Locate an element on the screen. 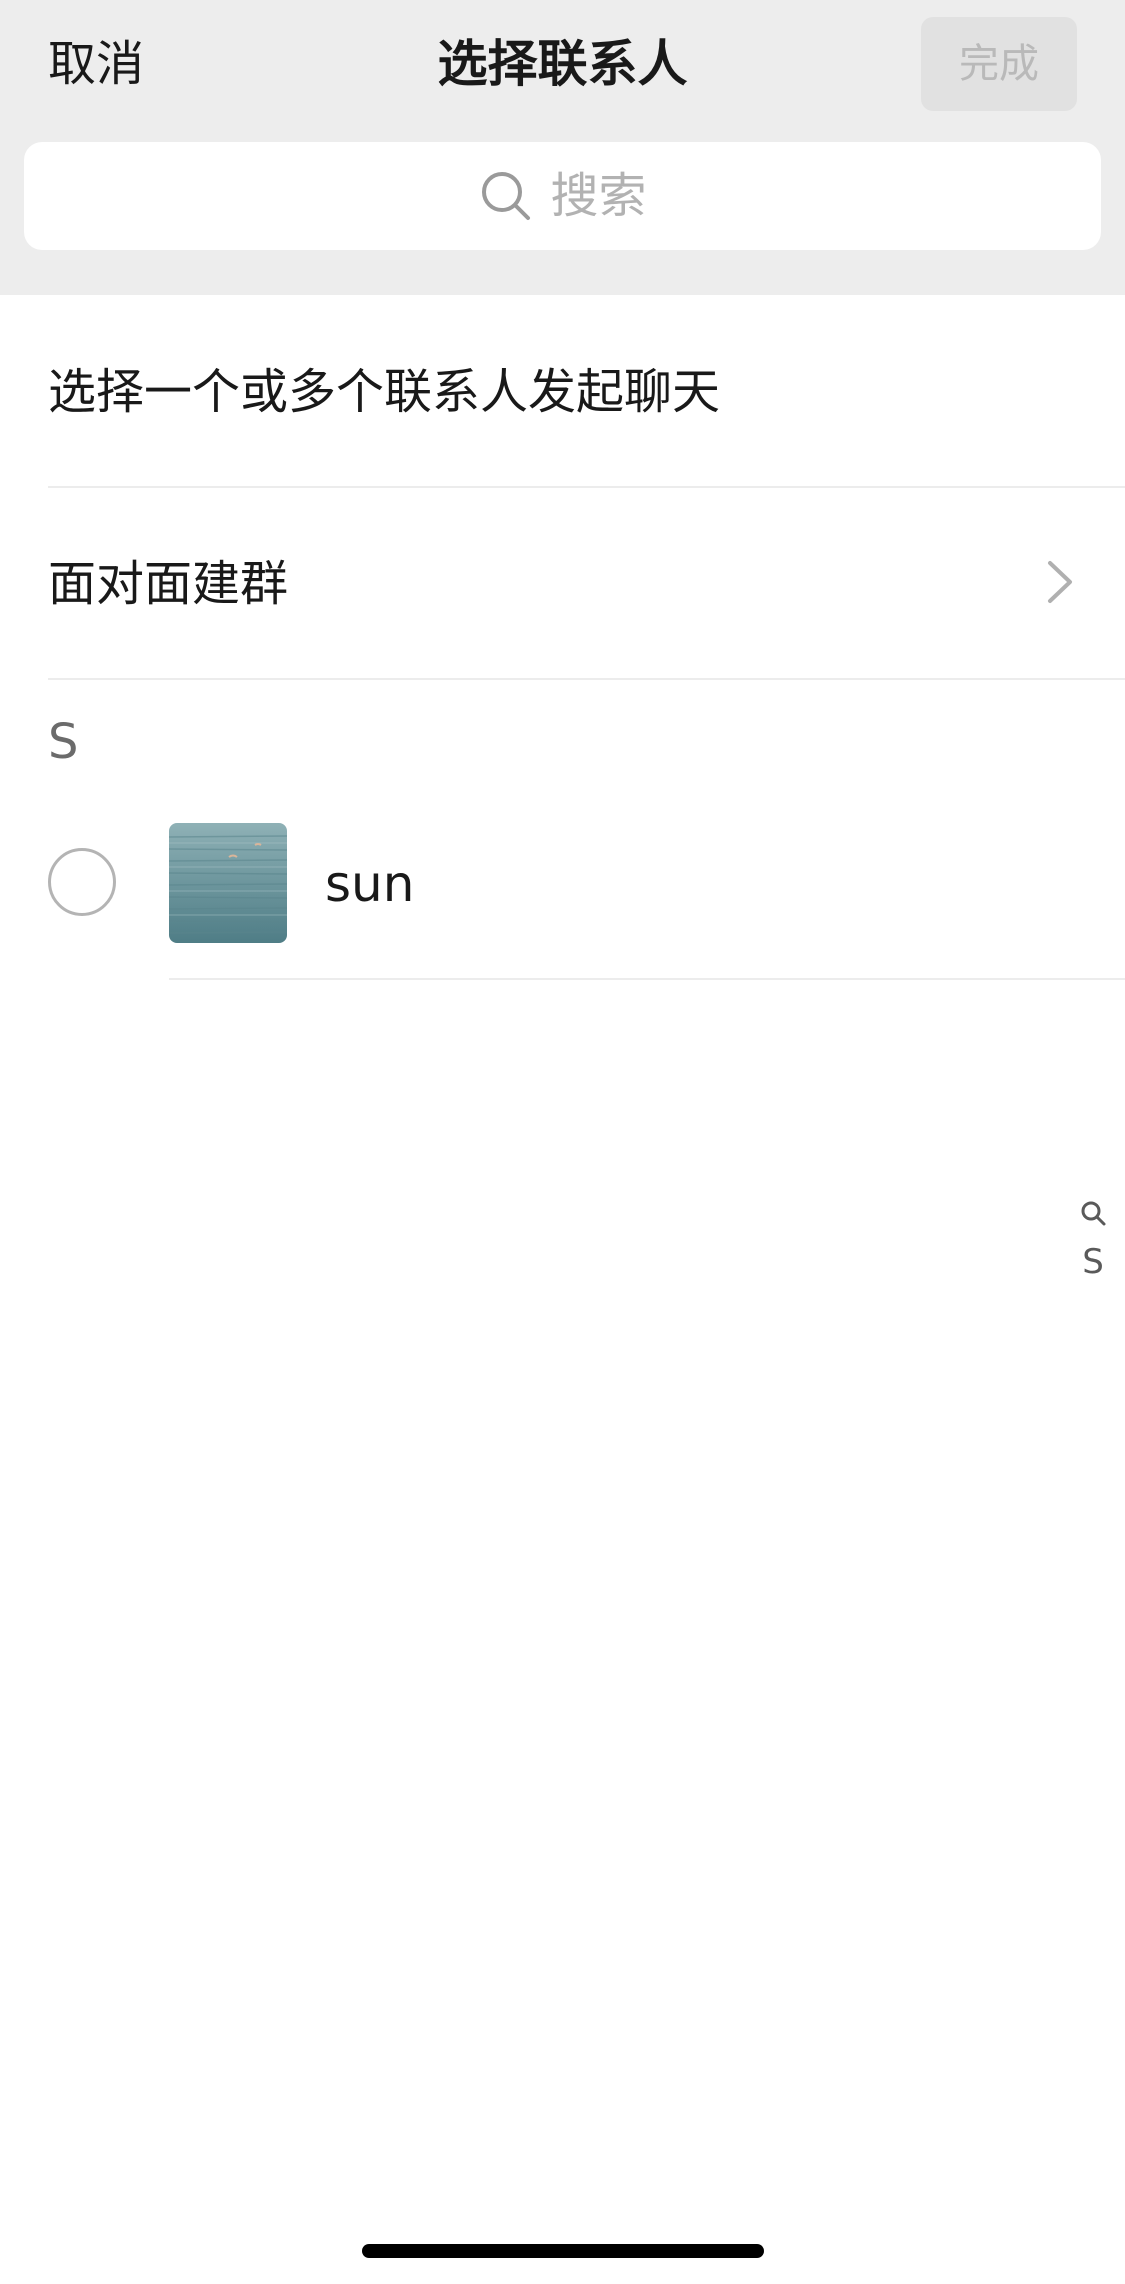 The height and width of the screenshot is (2284, 1125). cancel-button: 取消 is located at coordinates (96, 64).